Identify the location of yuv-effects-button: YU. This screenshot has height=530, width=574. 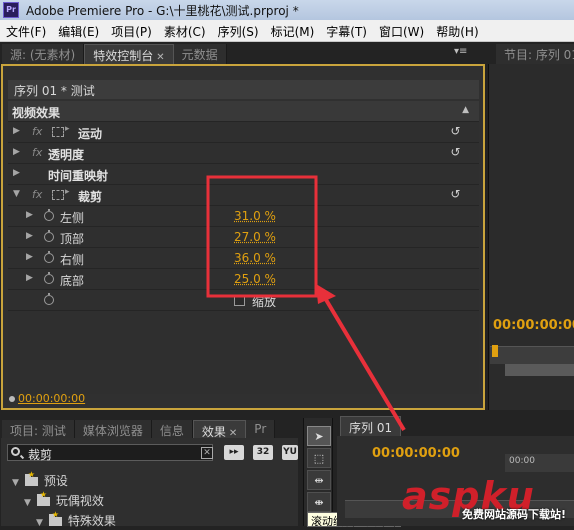
(290, 452).